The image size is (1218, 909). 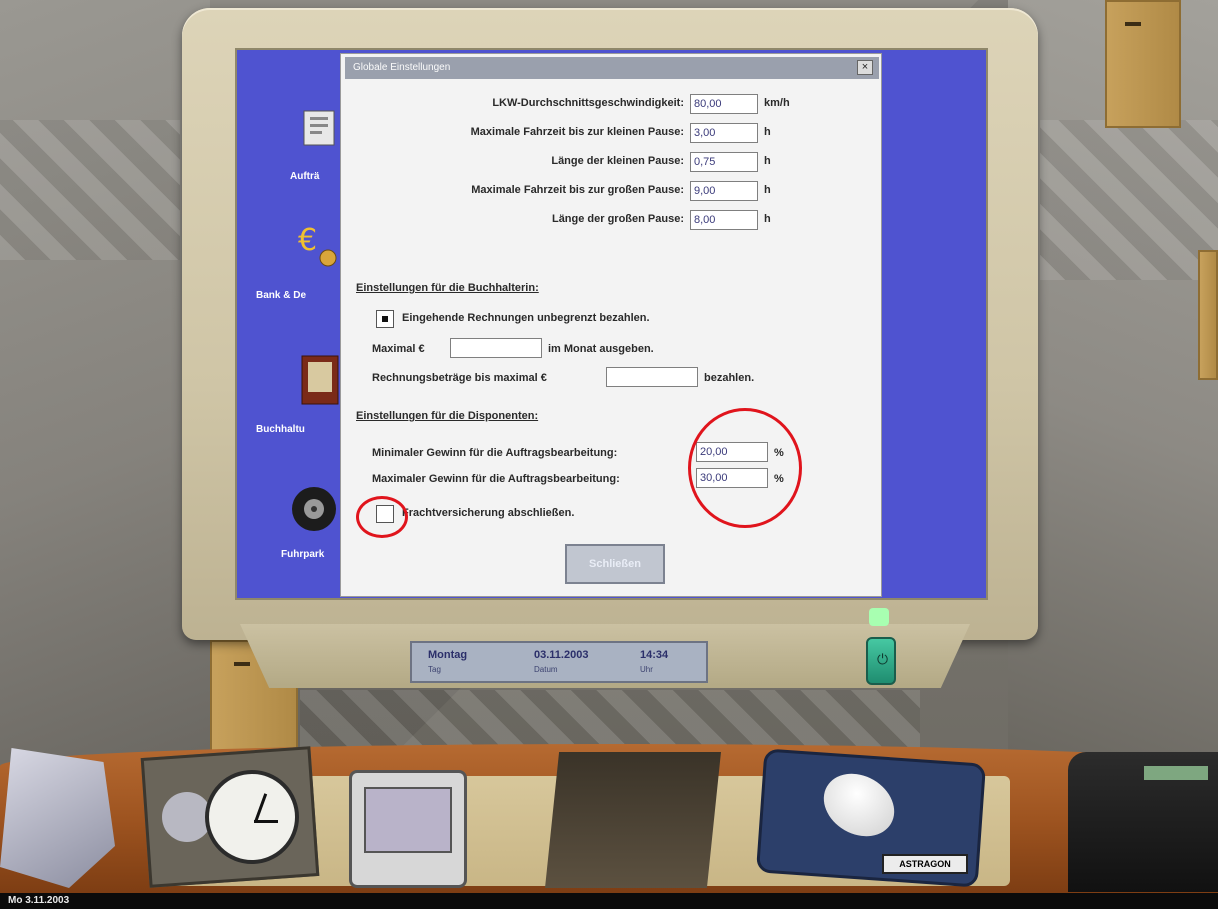 I want to click on max-drive-big-break-field: 9,00, so click(x=724, y=191).